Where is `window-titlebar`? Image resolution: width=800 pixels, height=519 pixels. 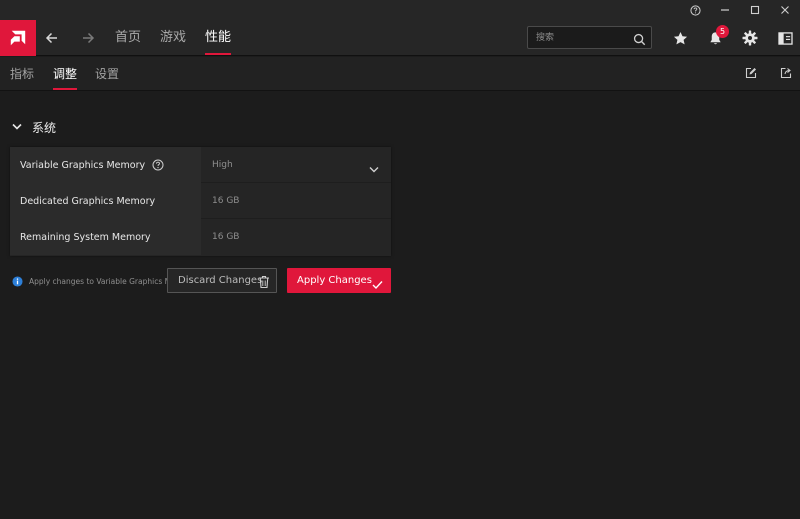
window-titlebar is located at coordinates (400, 10).